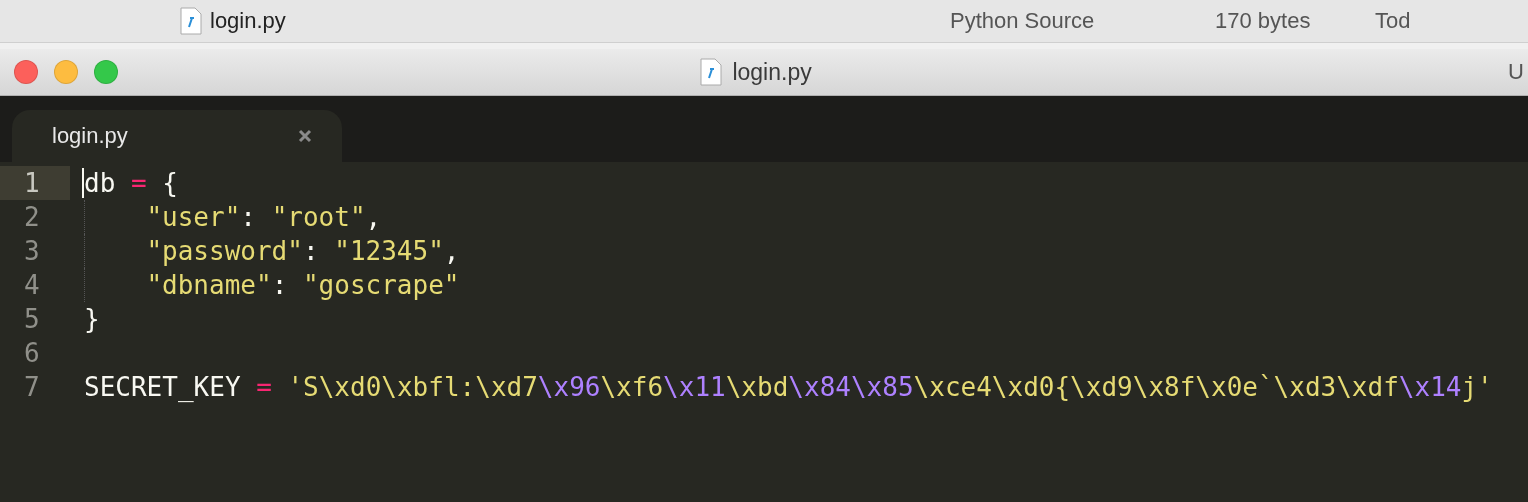 The width and height of the screenshot is (1528, 502). Describe the element at coordinates (92, 319) in the screenshot. I see `code-line: }` at that location.